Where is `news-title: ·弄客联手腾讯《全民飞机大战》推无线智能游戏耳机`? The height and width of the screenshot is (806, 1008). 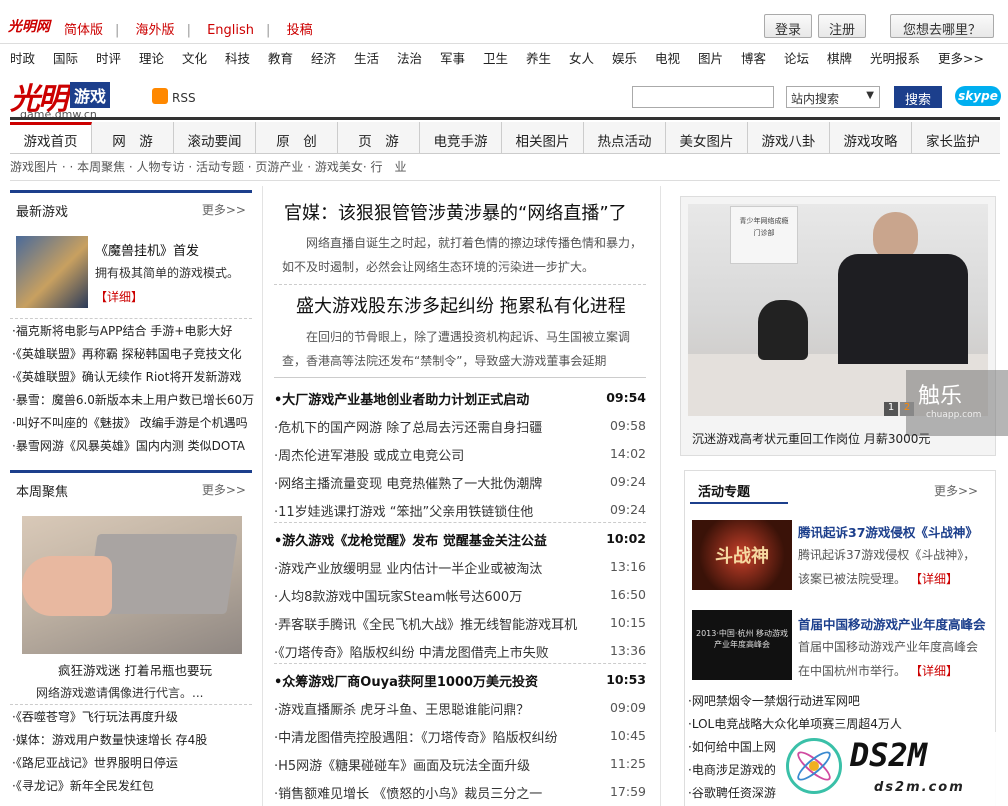
news-title: ·弄客联手腾讯《全民飞机大战》推无线智能游戏耳机 is located at coordinates (425, 623).